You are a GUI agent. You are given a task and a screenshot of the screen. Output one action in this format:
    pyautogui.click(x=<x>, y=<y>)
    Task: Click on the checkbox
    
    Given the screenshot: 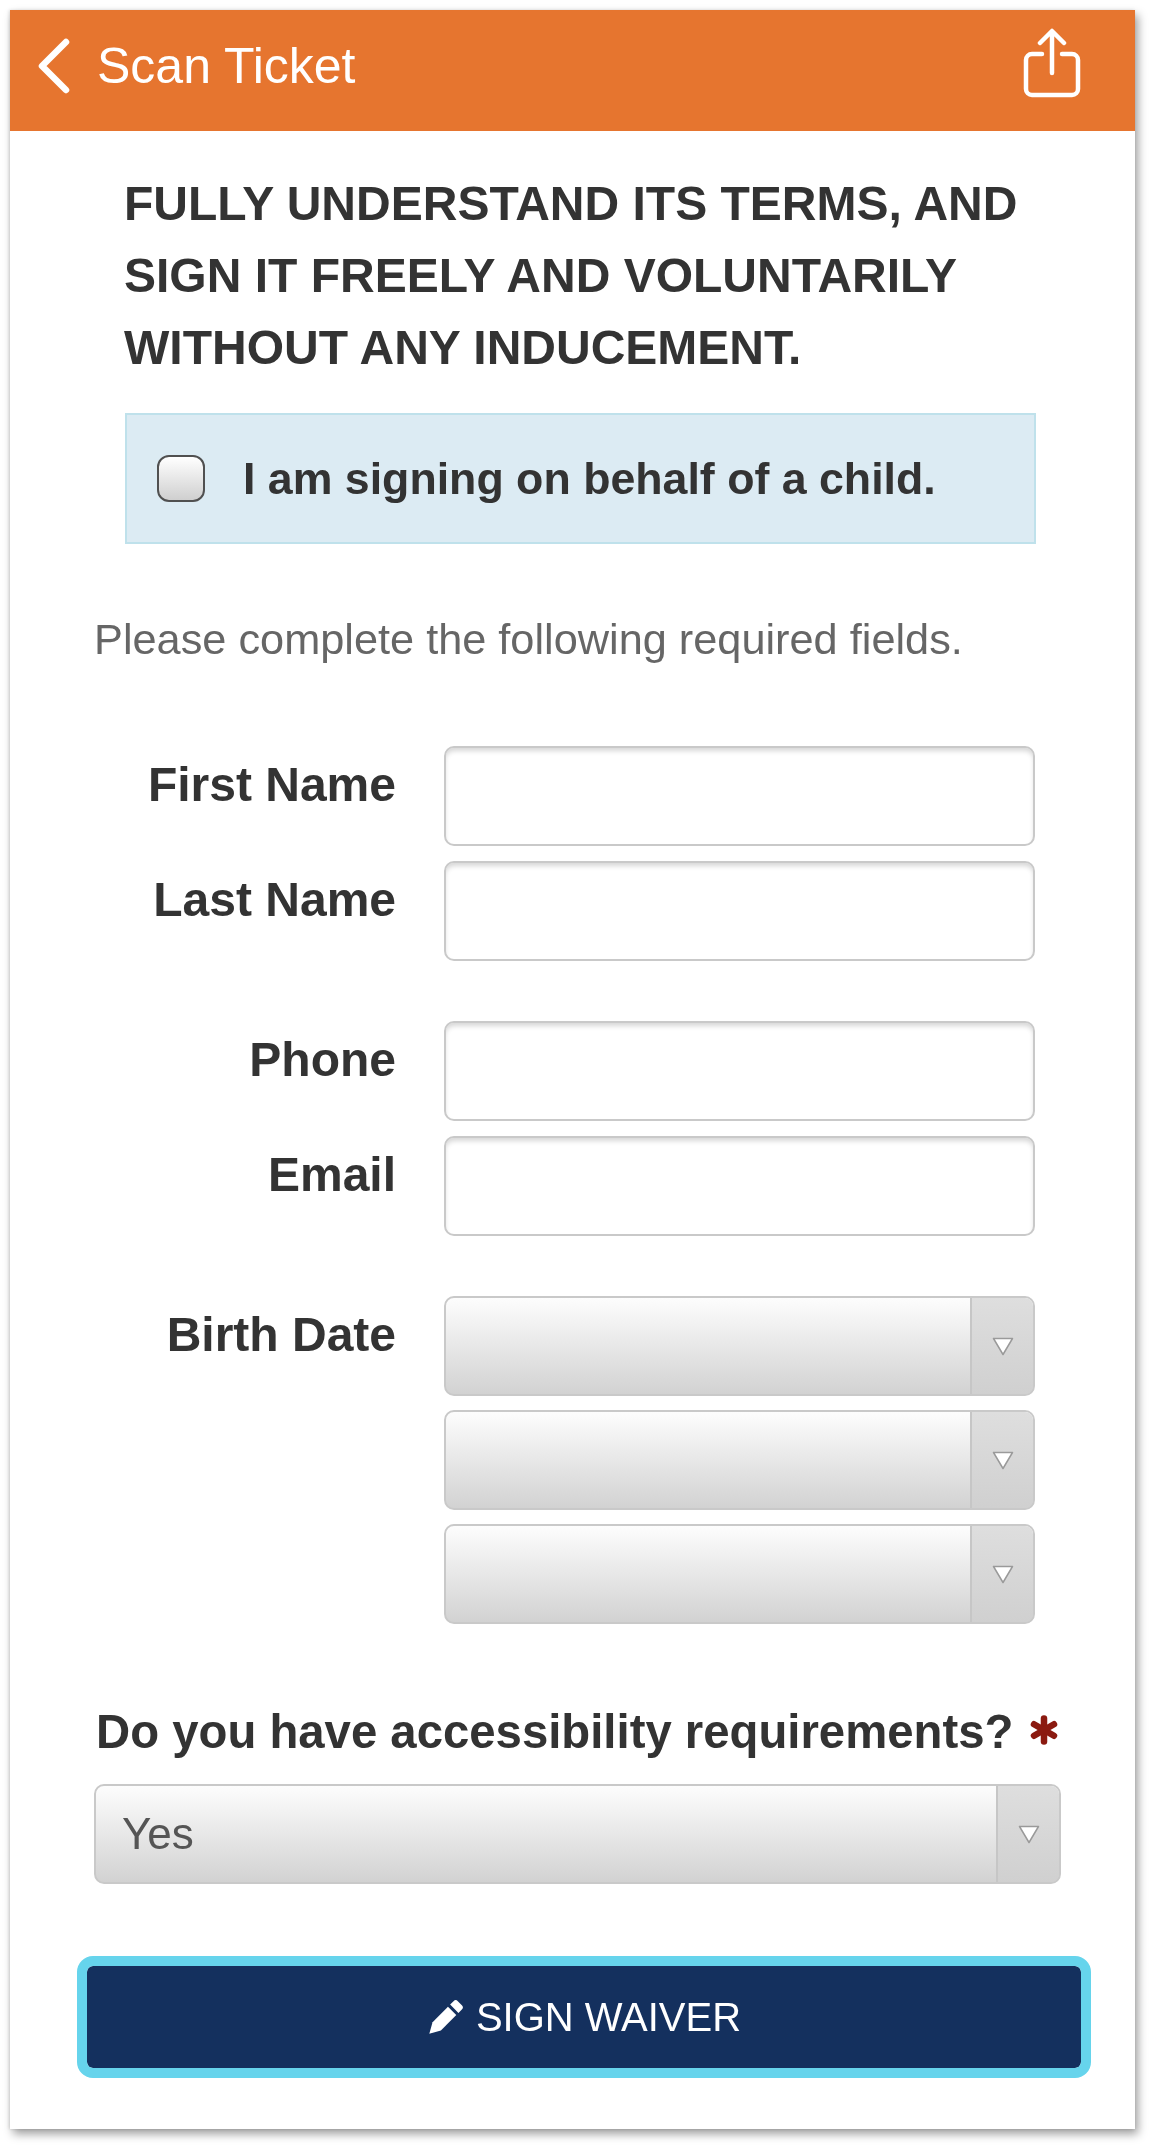 What is the action you would take?
    pyautogui.click(x=181, y=478)
    